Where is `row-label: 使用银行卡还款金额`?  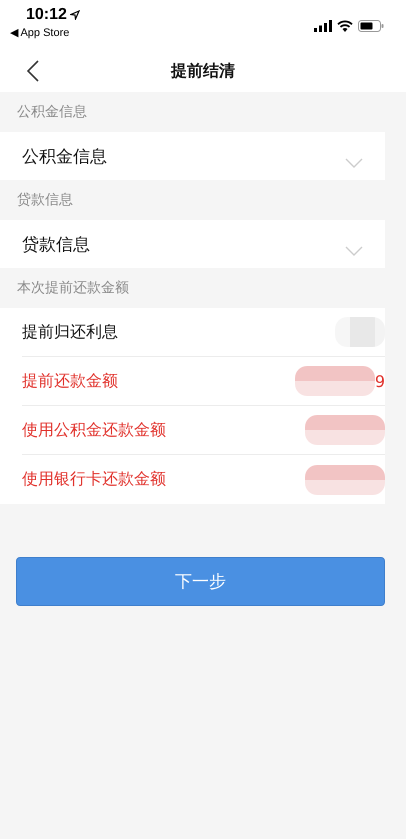 row-label: 使用银行卡还款金额 is located at coordinates (94, 479).